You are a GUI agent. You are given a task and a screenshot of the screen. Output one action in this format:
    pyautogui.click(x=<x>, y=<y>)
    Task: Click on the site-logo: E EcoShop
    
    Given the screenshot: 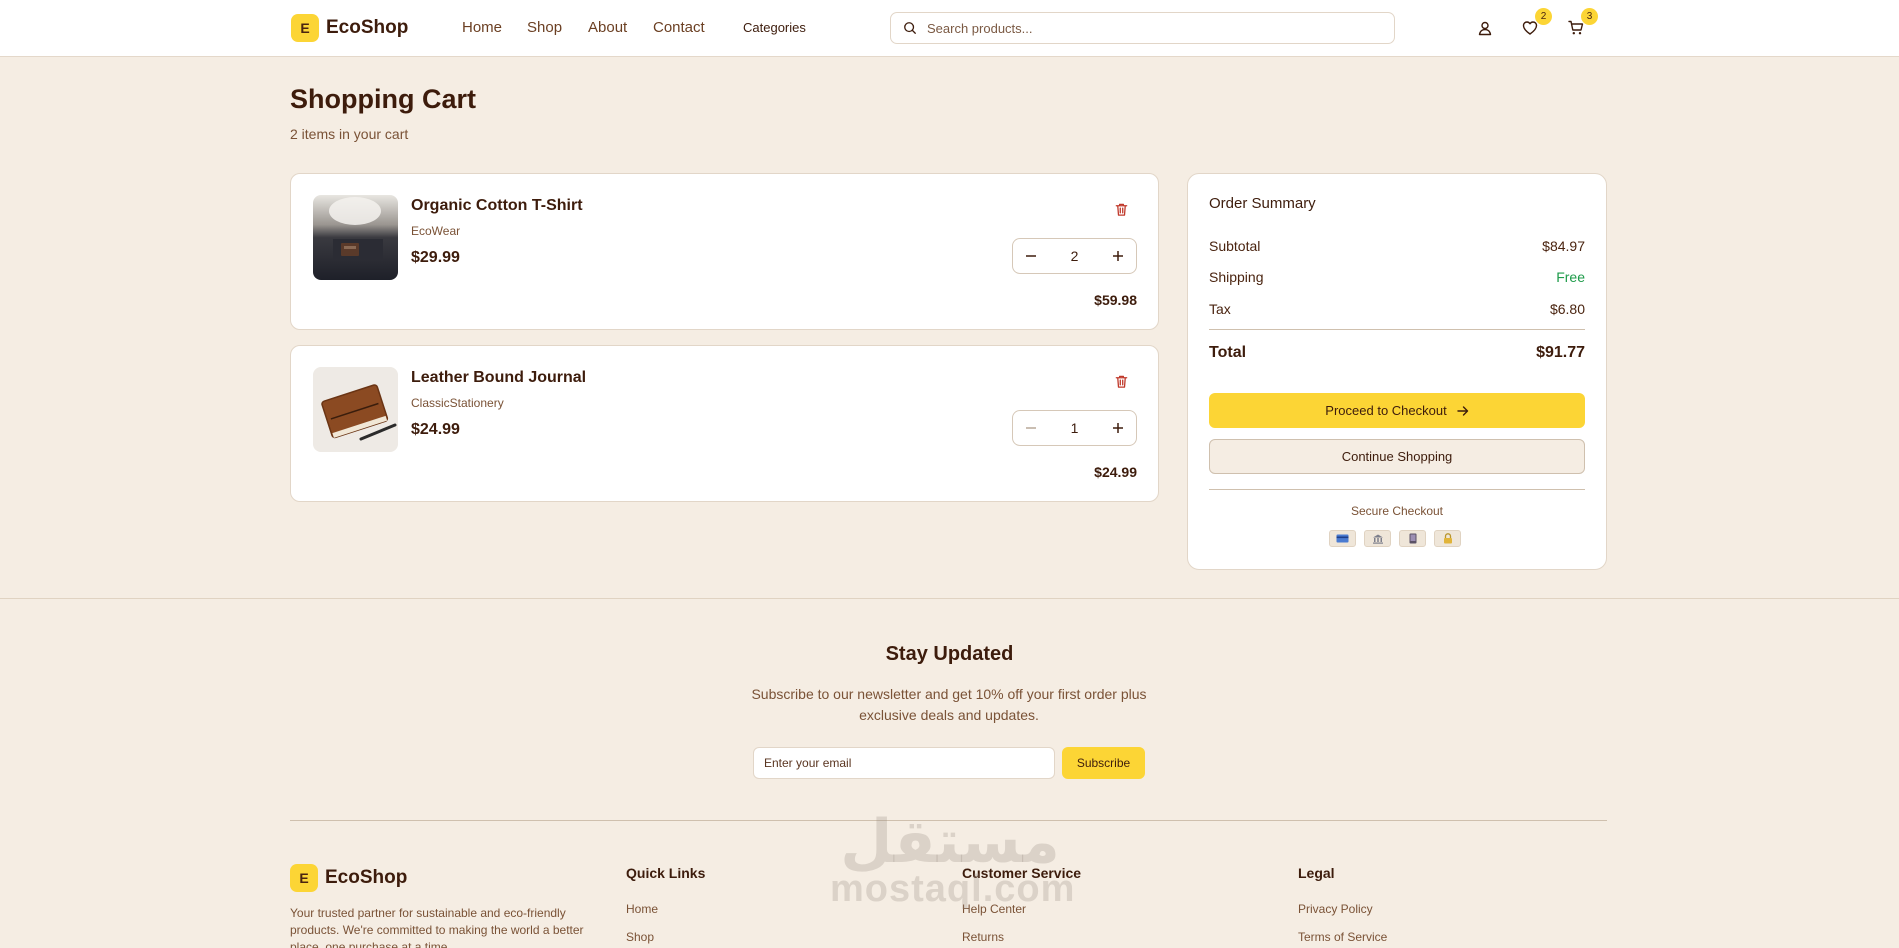 What is the action you would take?
    pyautogui.click(x=349, y=28)
    